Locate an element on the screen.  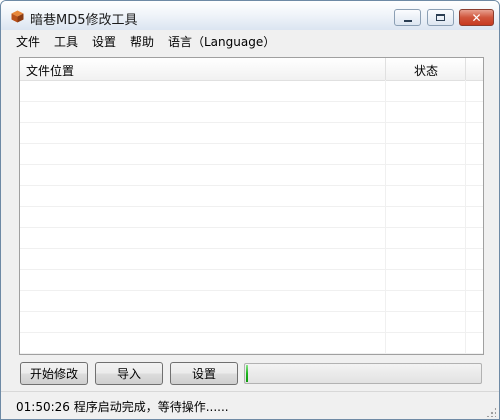
menu-bar: 文件 工具 设置 帮助 语言（Language） is located at coordinates (250, 40).